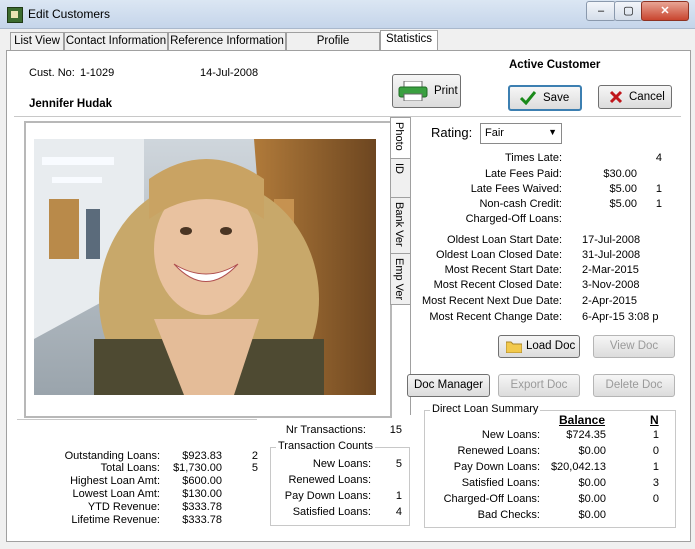 Image resolution: width=695 pixels, height=549 pixels. What do you see at coordinates (616, 97) in the screenshot?
I see `x-icon` at bounding box center [616, 97].